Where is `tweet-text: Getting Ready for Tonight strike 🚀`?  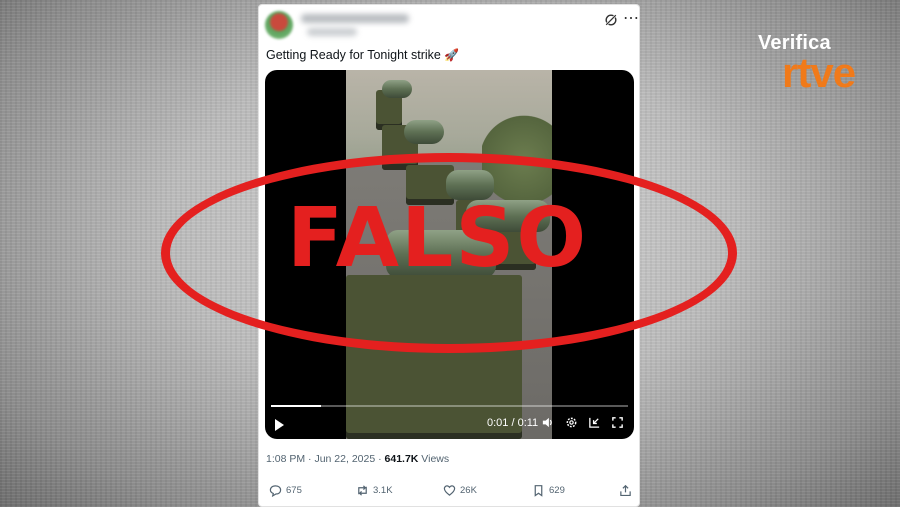
tweet-text: Getting Ready for Tonight strike 🚀 is located at coordinates (362, 55).